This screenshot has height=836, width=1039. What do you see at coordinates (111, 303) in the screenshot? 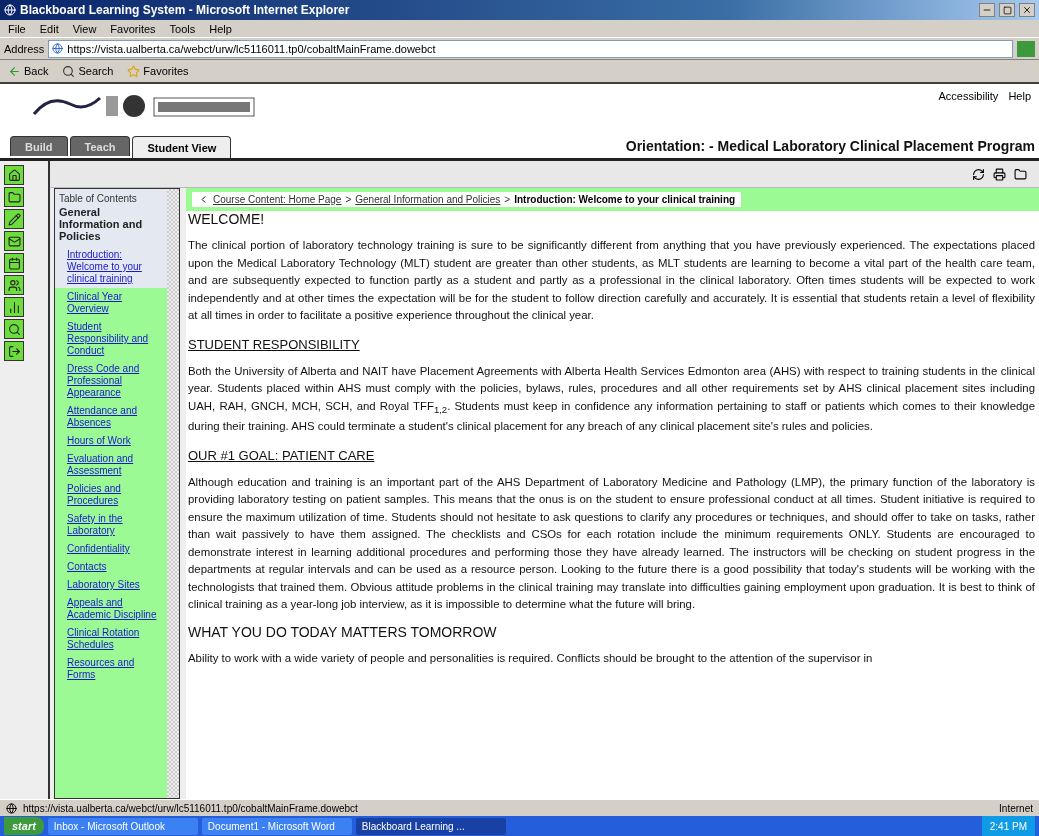
I see `toc-link: Clinical Year Overview` at bounding box center [111, 303].